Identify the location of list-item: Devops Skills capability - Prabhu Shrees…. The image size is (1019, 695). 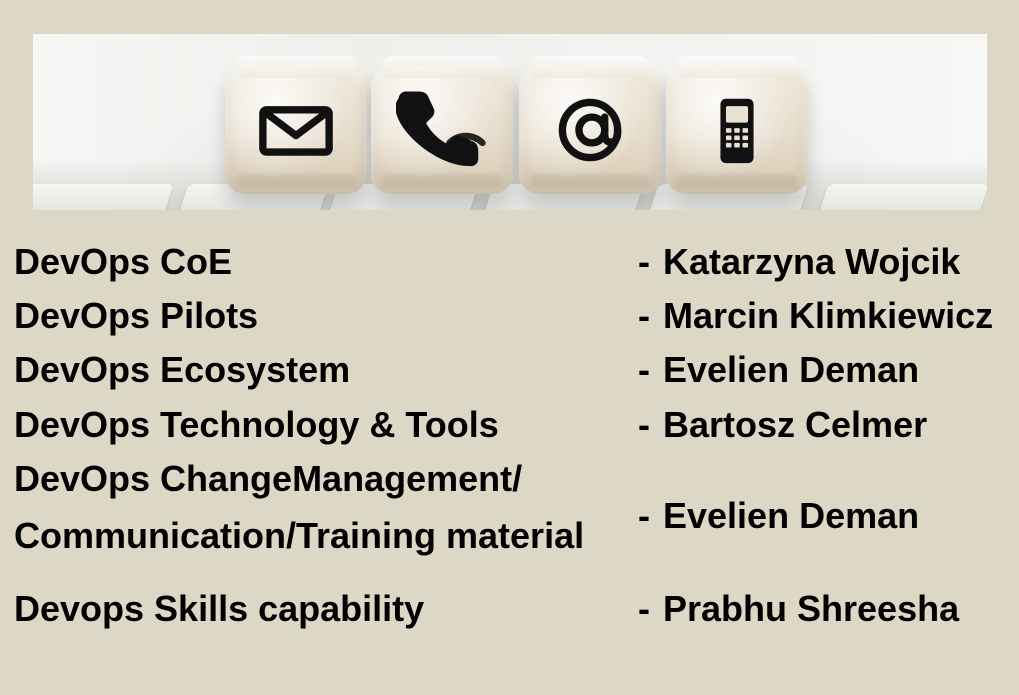
(509, 618).